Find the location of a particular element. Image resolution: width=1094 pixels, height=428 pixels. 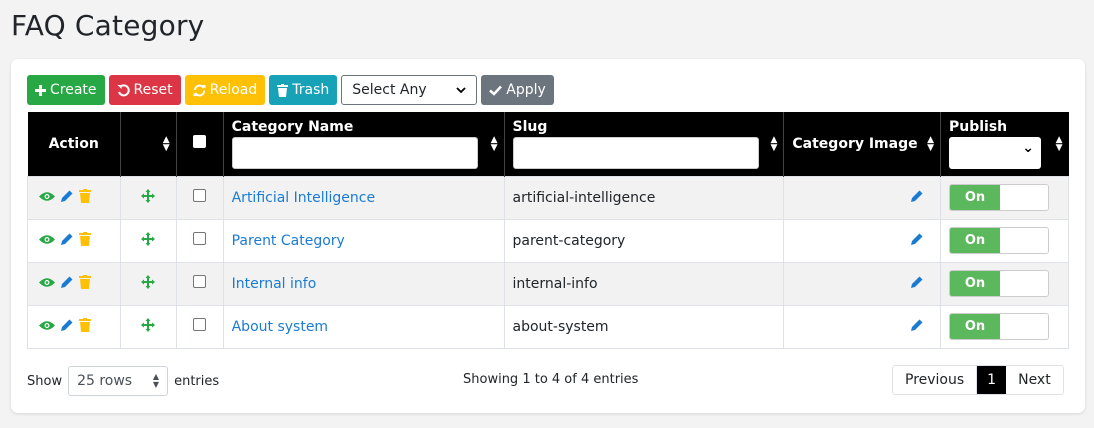

column-header-category-image: Category Image ▲ ▼ is located at coordinates (862, 144).